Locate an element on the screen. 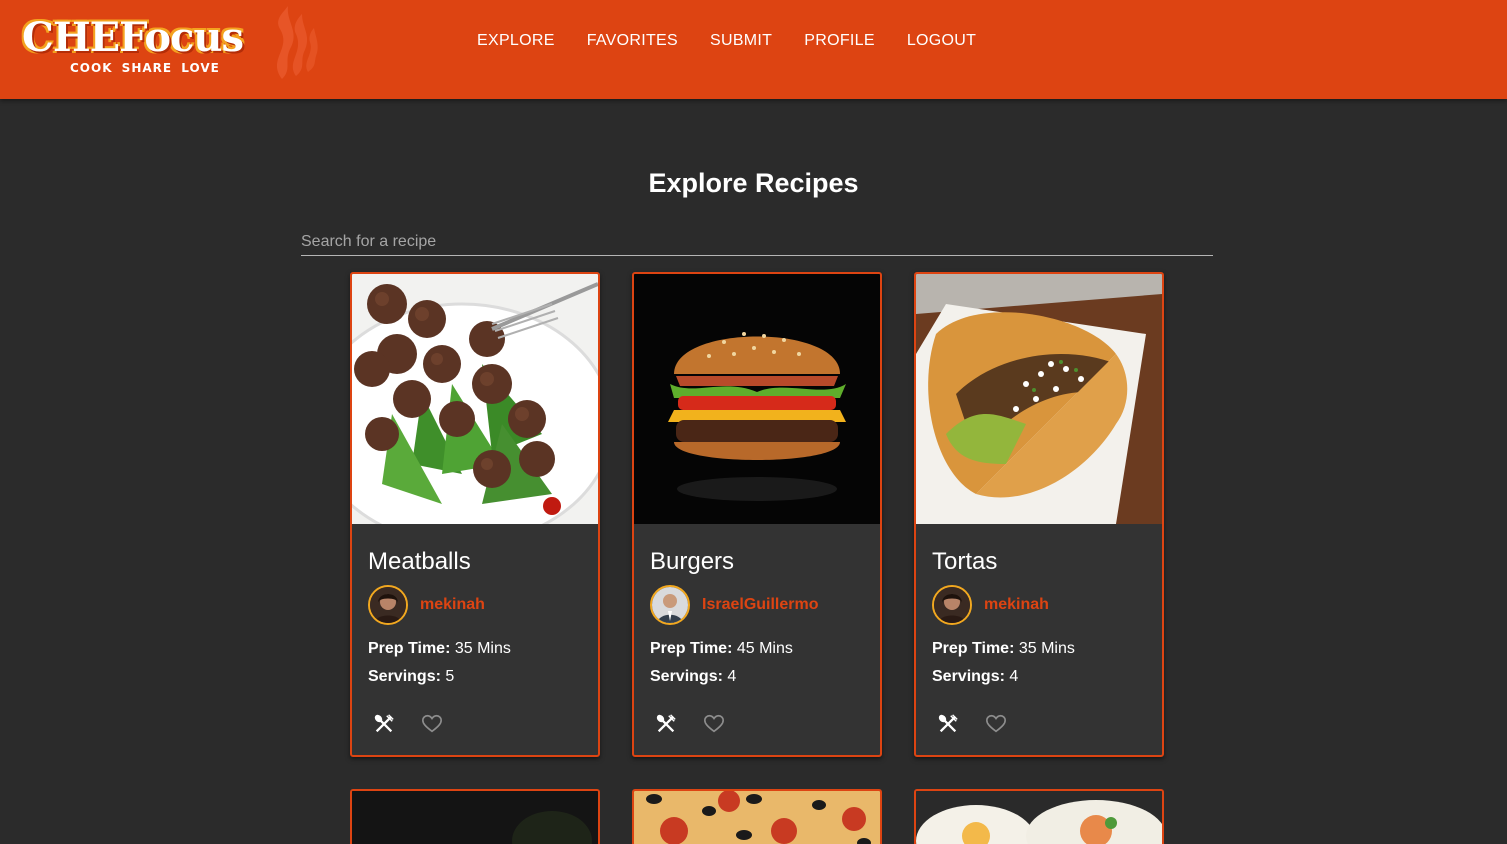 The width and height of the screenshot is (1507, 844). recipe-author: IsraelGuillermo is located at coordinates (734, 605).